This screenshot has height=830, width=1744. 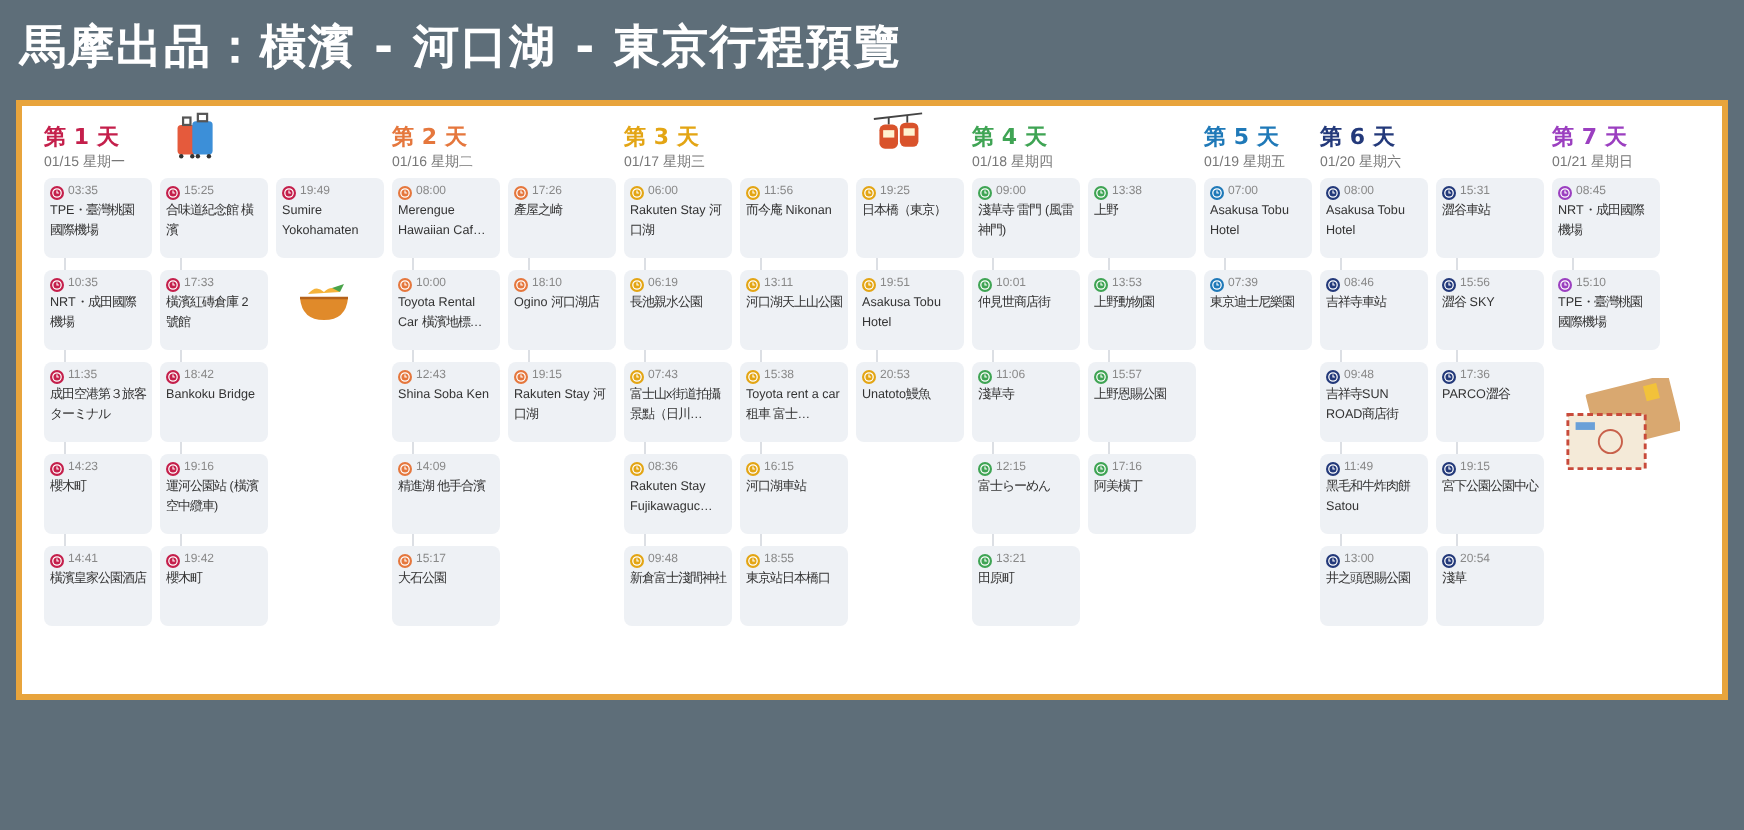 What do you see at coordinates (661, 138) in the screenshot?
I see `day-label: 第 3 天` at bounding box center [661, 138].